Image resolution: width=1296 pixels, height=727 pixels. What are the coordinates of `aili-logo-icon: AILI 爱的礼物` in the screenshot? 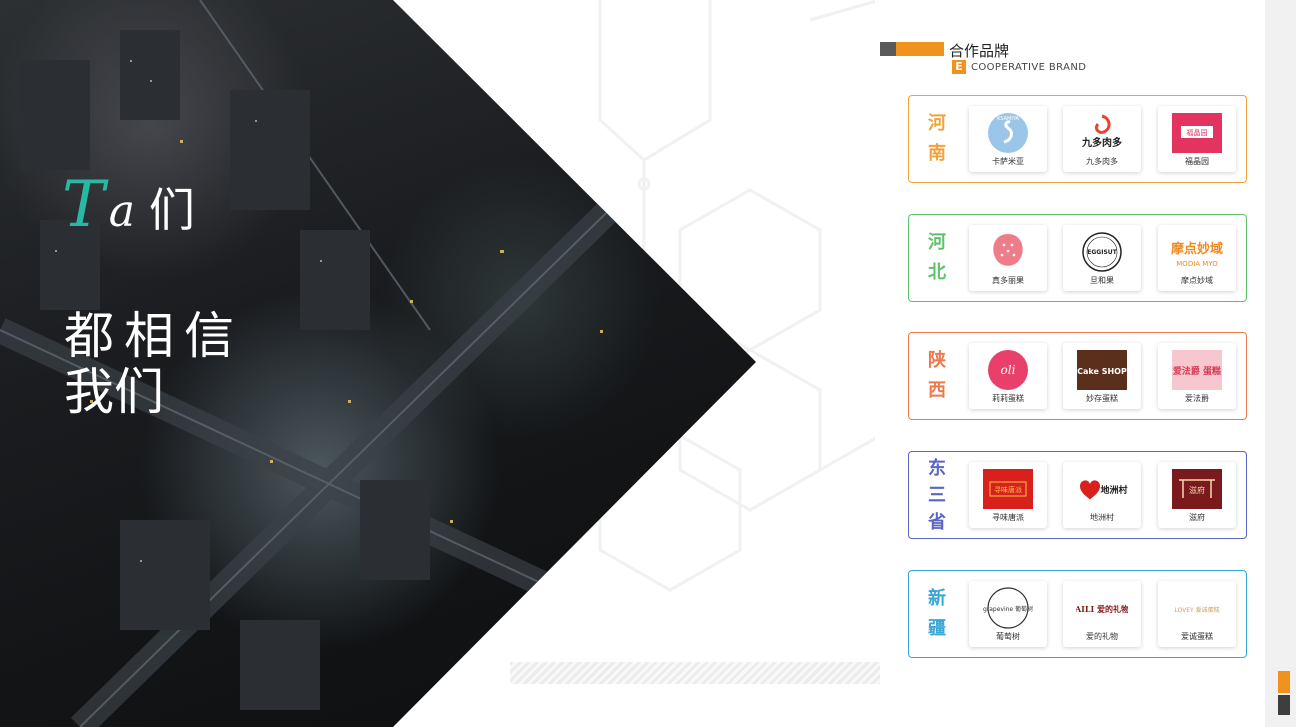 It's located at (1102, 609).